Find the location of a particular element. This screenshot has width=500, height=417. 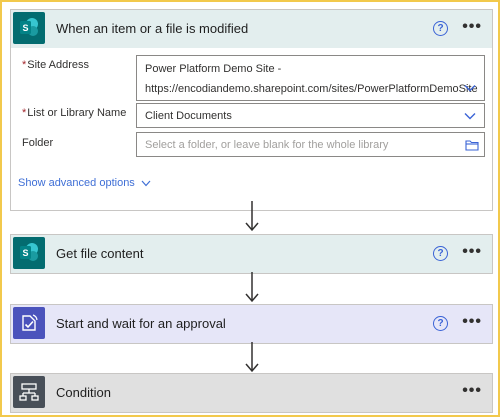

site-address-label: *Site Address is located at coordinates (56, 65).